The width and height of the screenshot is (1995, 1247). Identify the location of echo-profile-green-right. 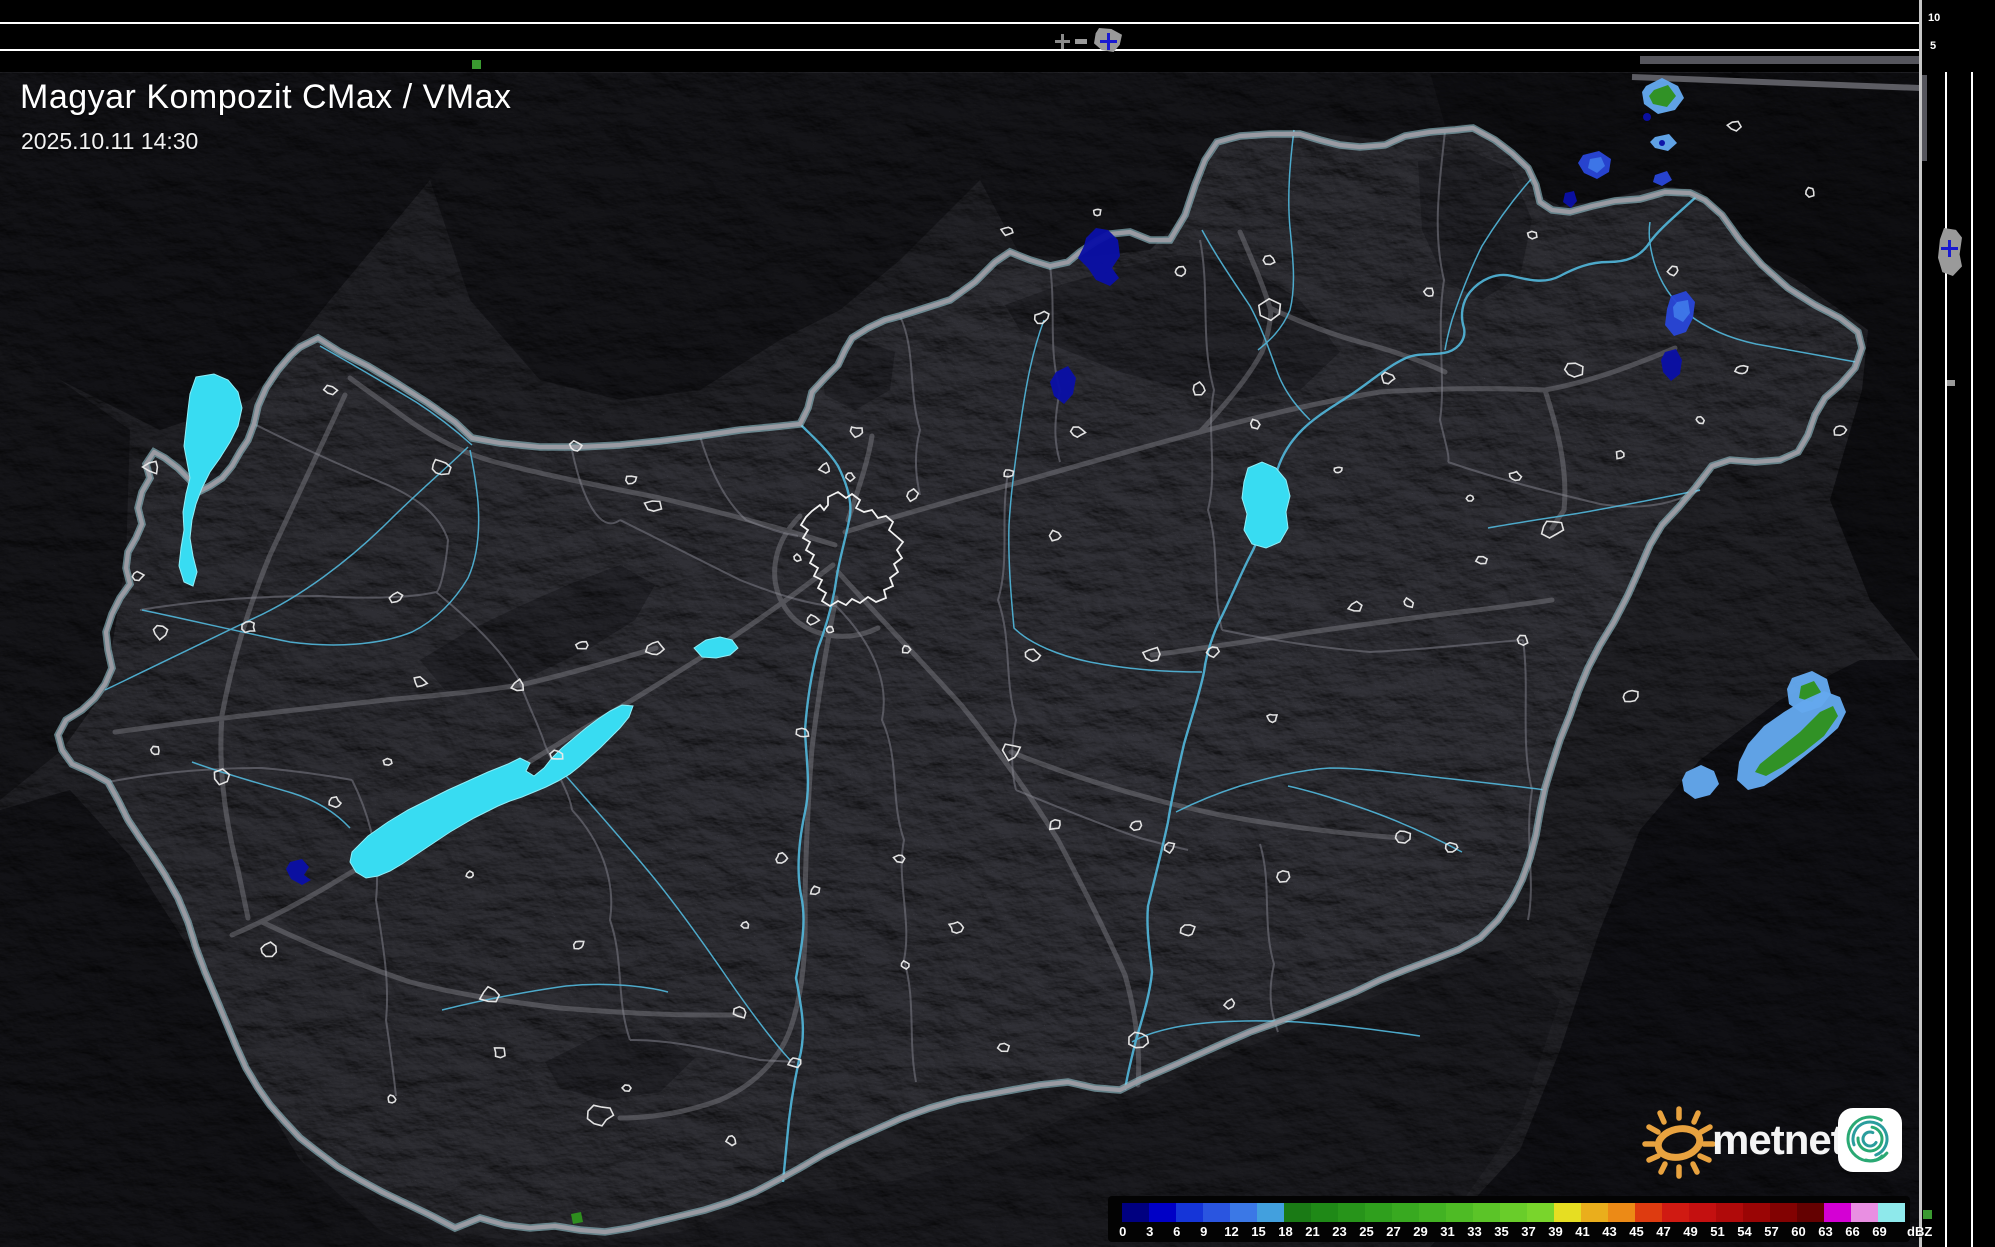
(1927, 1214).